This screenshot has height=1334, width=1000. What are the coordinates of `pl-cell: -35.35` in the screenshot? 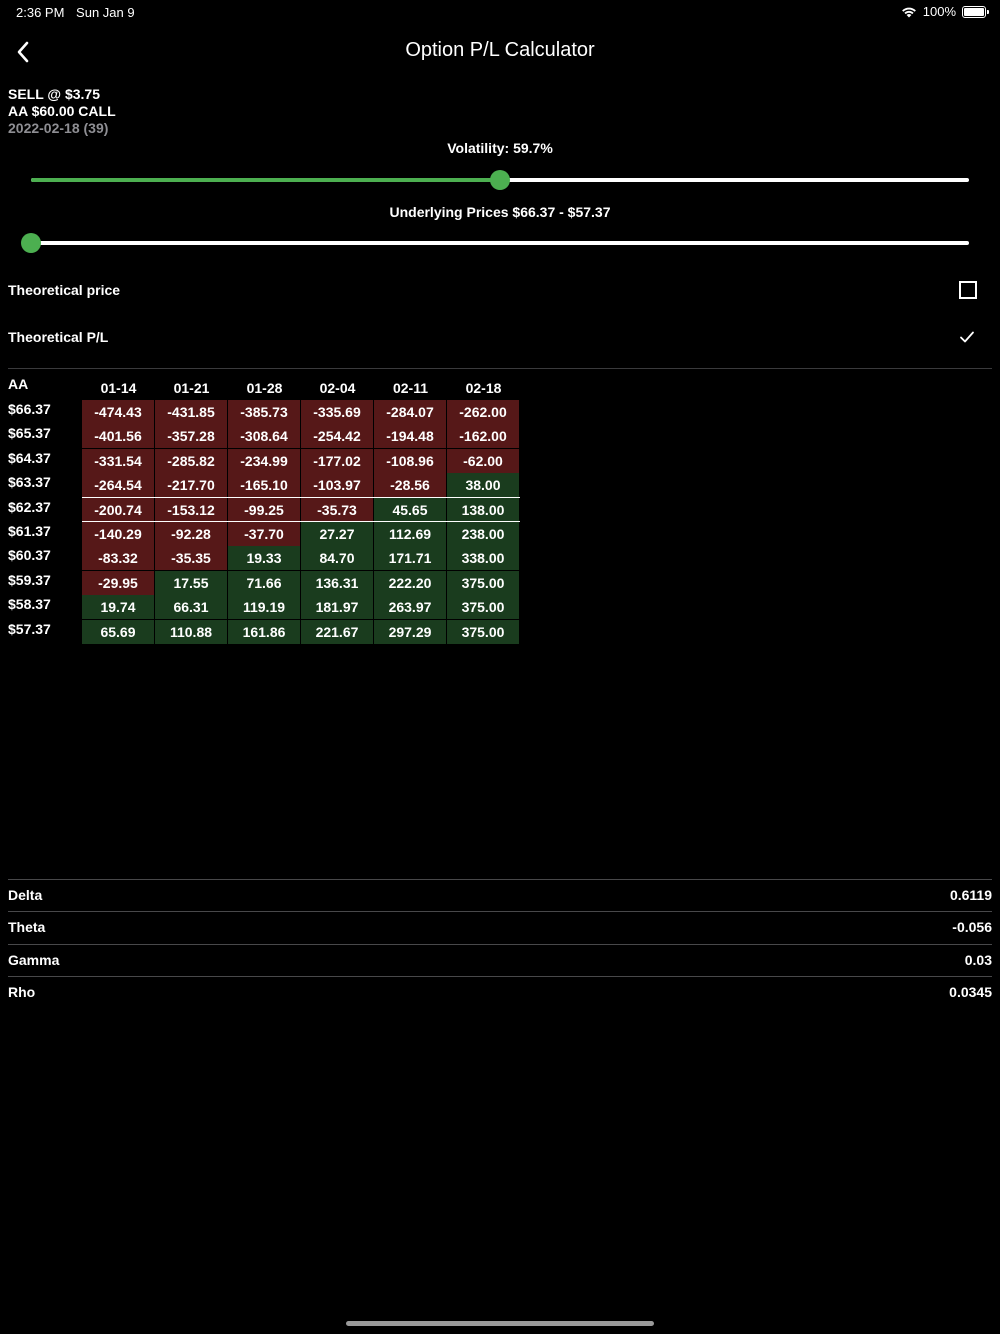 It's located at (191, 558).